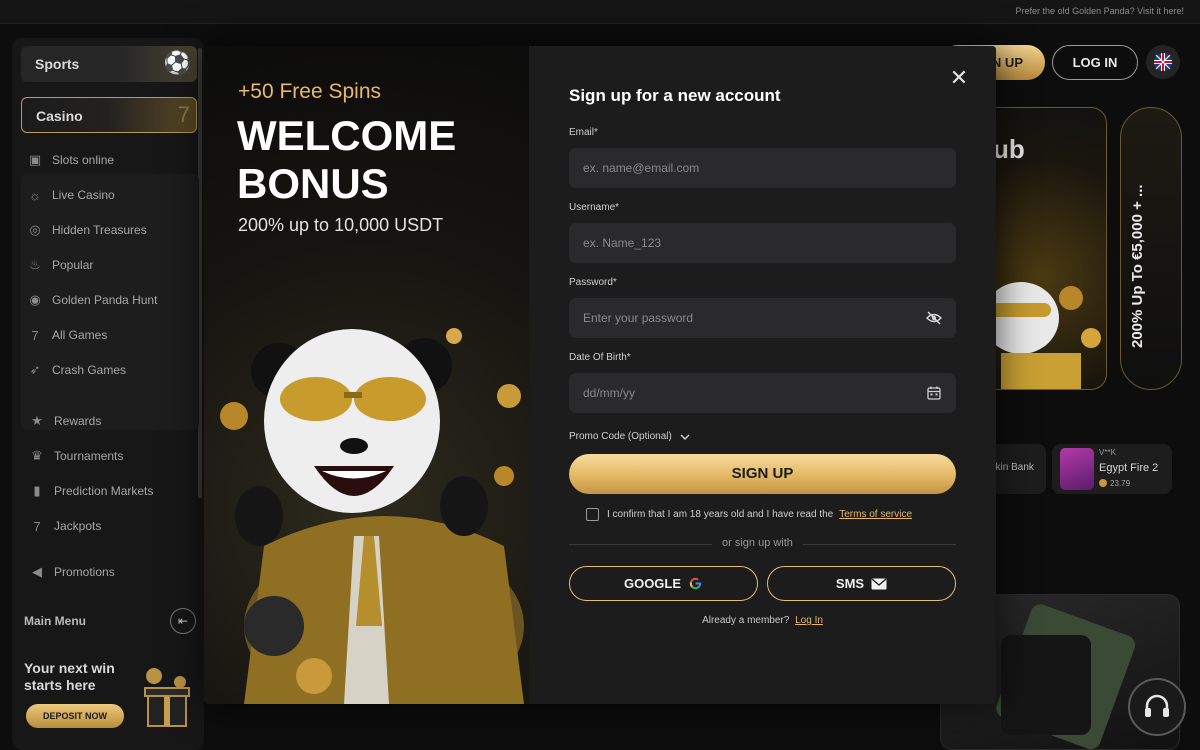 Image resolution: width=1200 pixels, height=750 pixels. What do you see at coordinates (593, 282) in the screenshot?
I see `password-label: Password*` at bounding box center [593, 282].